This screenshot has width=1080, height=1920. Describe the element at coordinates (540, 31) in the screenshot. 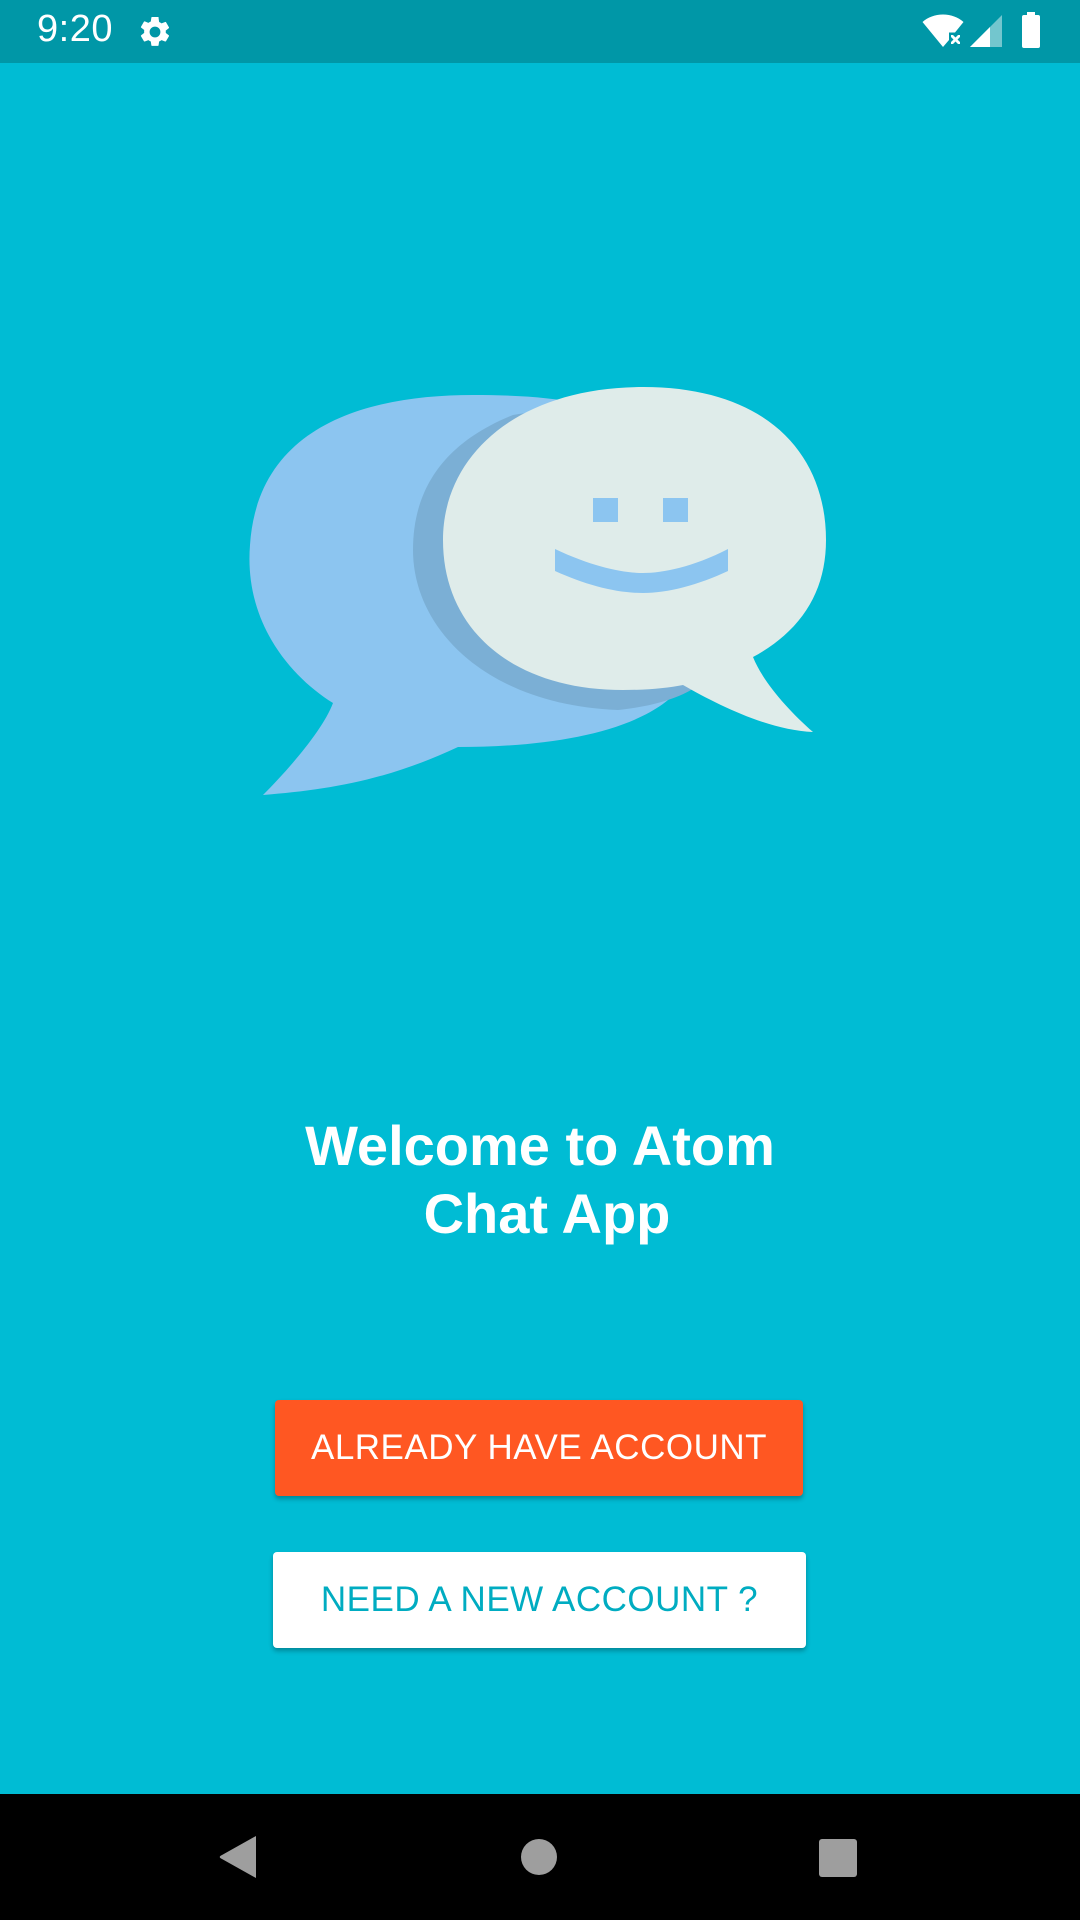

I see `status-bar: 9:20` at that location.